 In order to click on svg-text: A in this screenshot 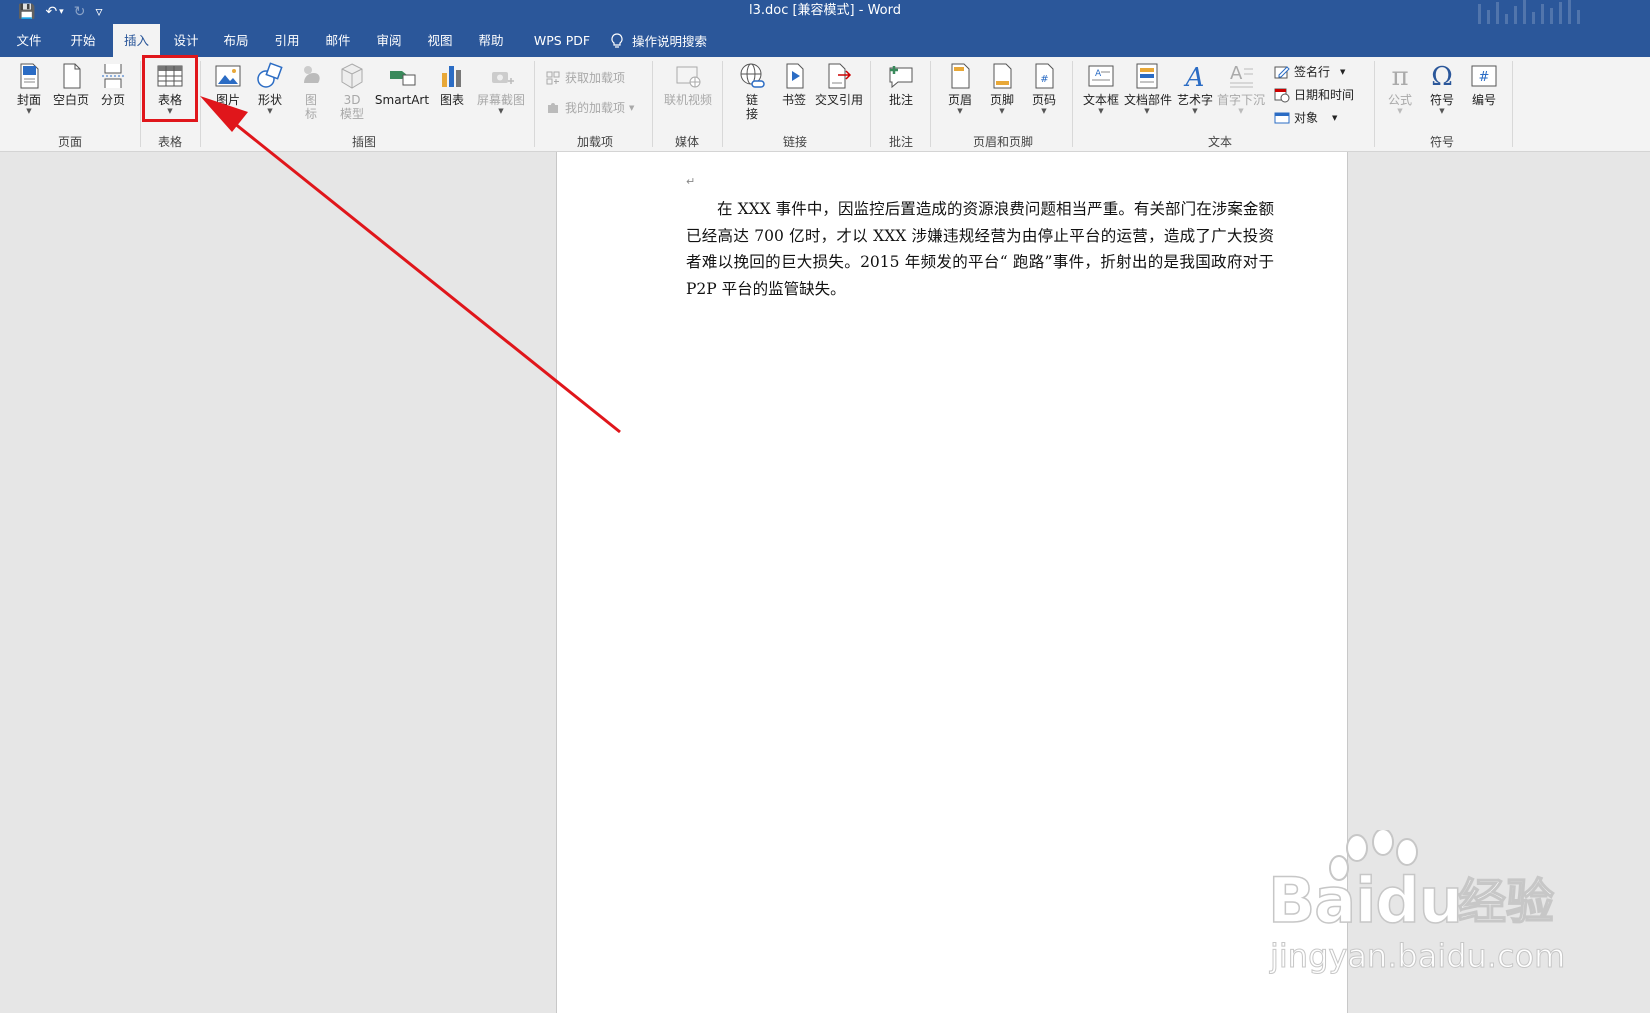, I will do `click(1098, 74)`.